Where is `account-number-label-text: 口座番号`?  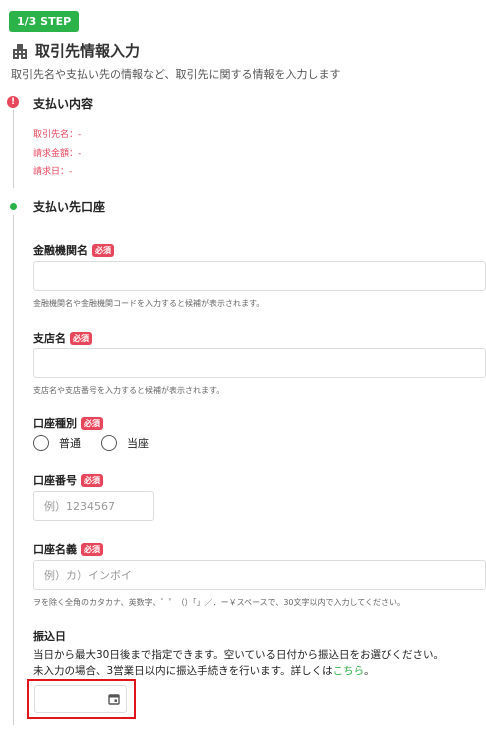 account-number-label-text: 口座番号 is located at coordinates (55, 480).